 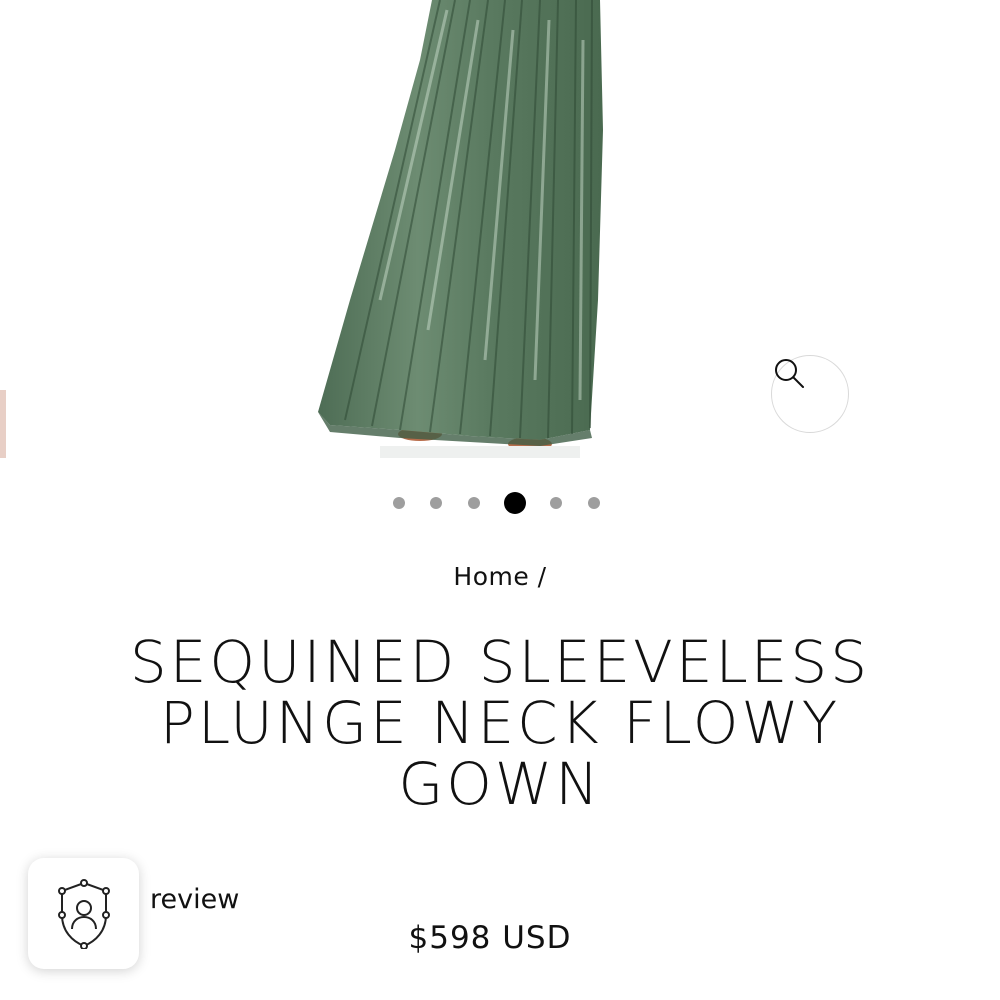 I want to click on breadcrumb: Home /, so click(x=500, y=576).